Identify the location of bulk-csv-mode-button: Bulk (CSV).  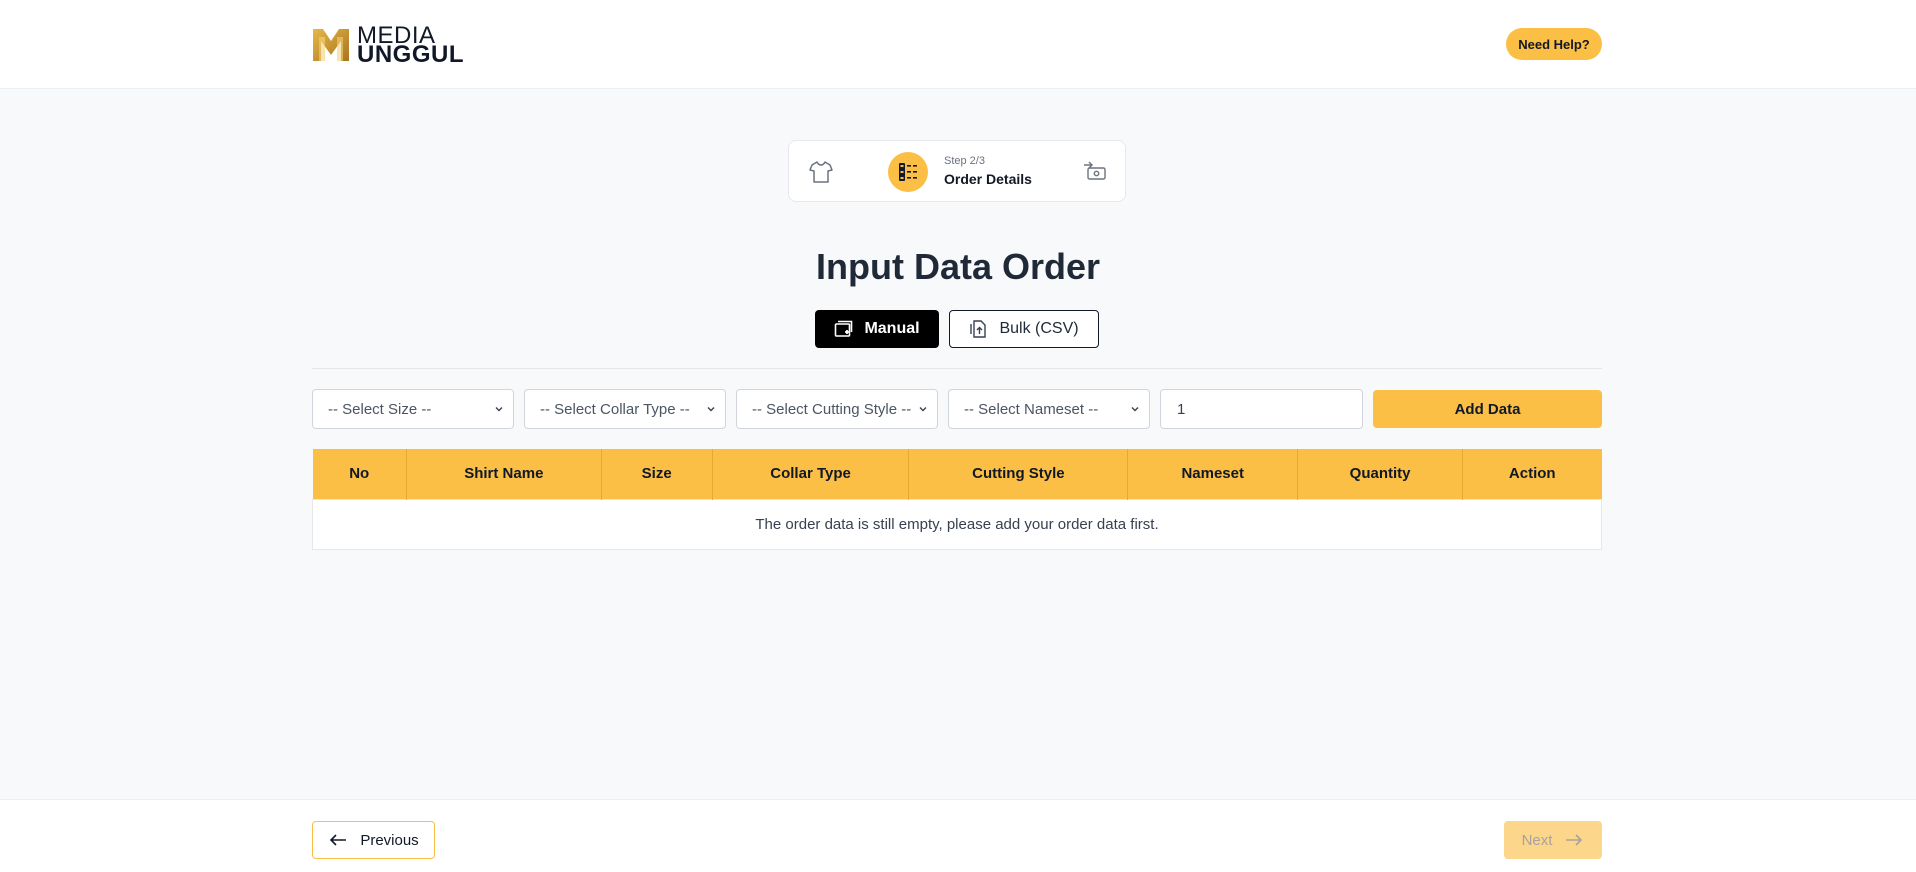
(1024, 329).